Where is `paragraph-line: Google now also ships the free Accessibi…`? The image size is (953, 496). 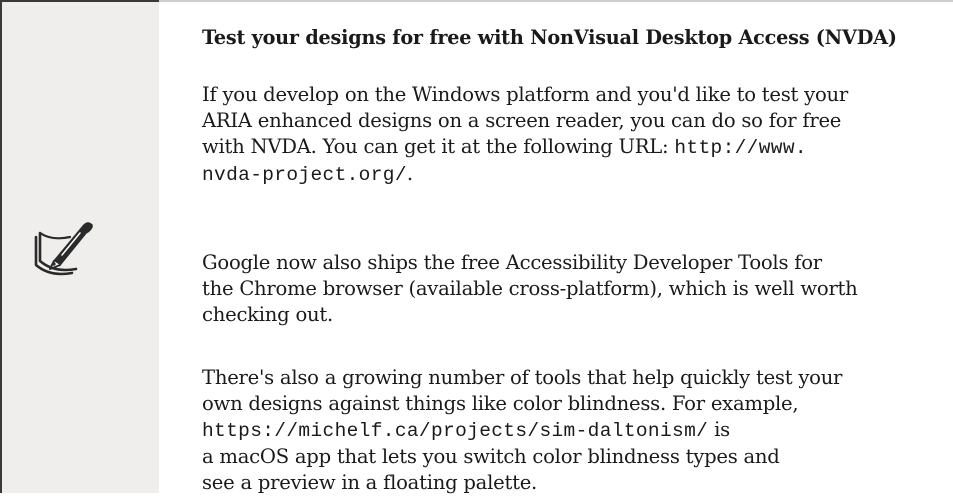 paragraph-line: Google now also ships the free Accessibi… is located at coordinates (512, 262).